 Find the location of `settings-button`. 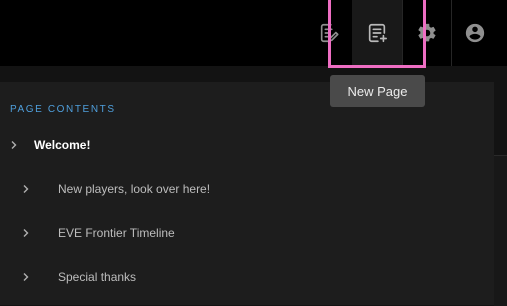

settings-button is located at coordinates (427, 33).